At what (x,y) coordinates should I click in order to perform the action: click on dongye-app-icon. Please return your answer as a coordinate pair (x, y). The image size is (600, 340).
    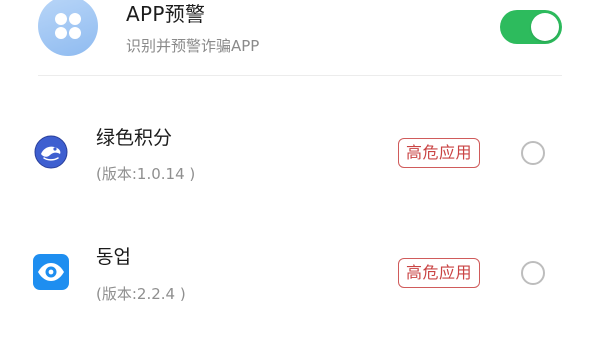
    Looking at the image, I should click on (51, 272).